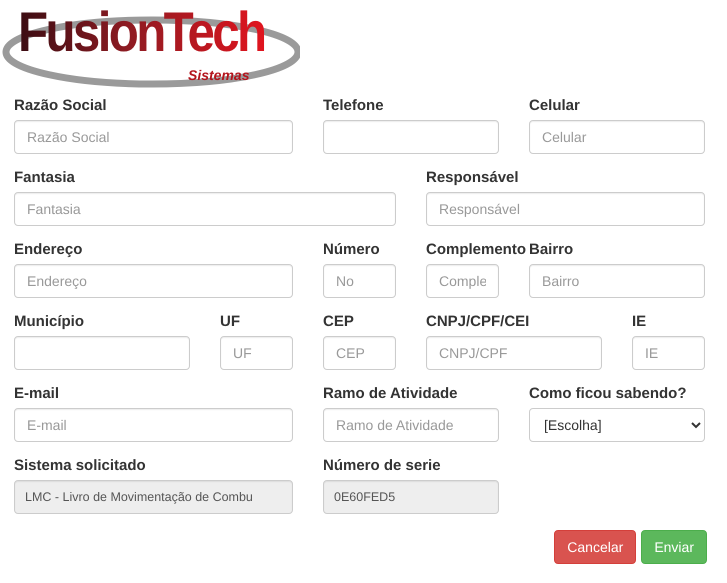  What do you see at coordinates (382, 465) in the screenshot?
I see `field-label: Número de serie` at bounding box center [382, 465].